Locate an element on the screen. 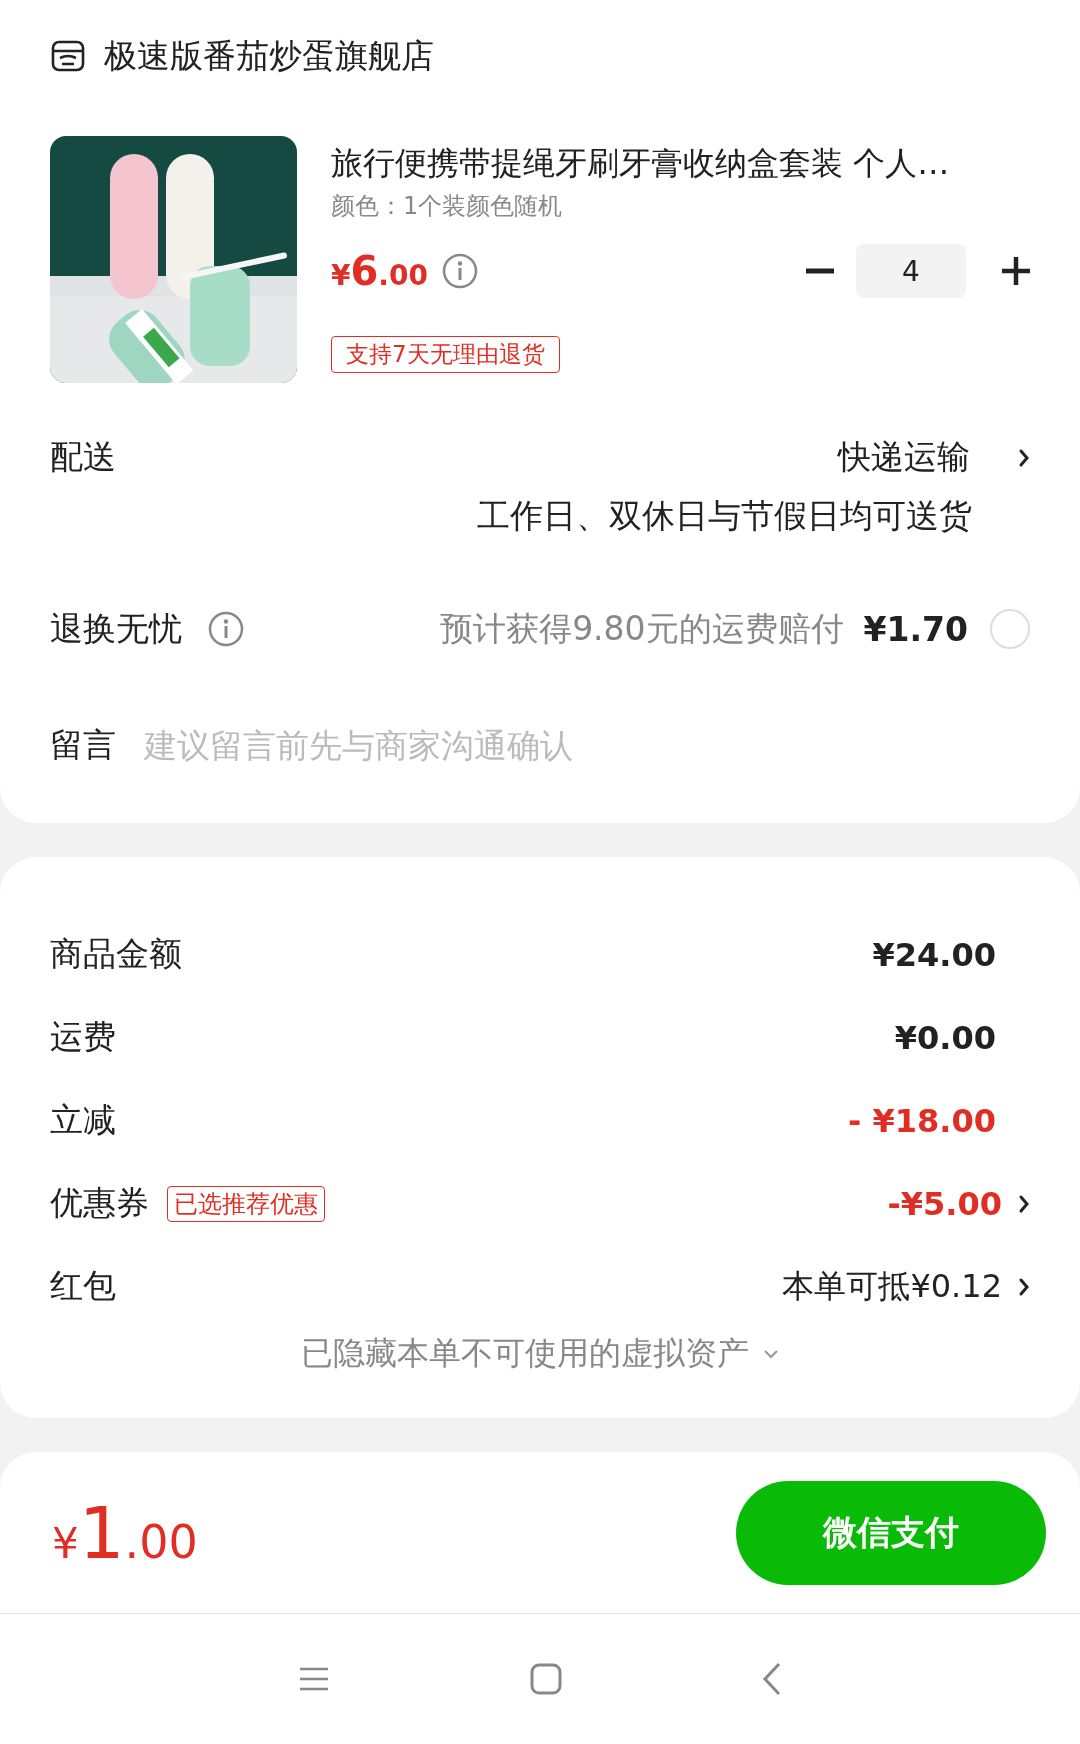  summary-label: 运费 is located at coordinates (83, 1037).